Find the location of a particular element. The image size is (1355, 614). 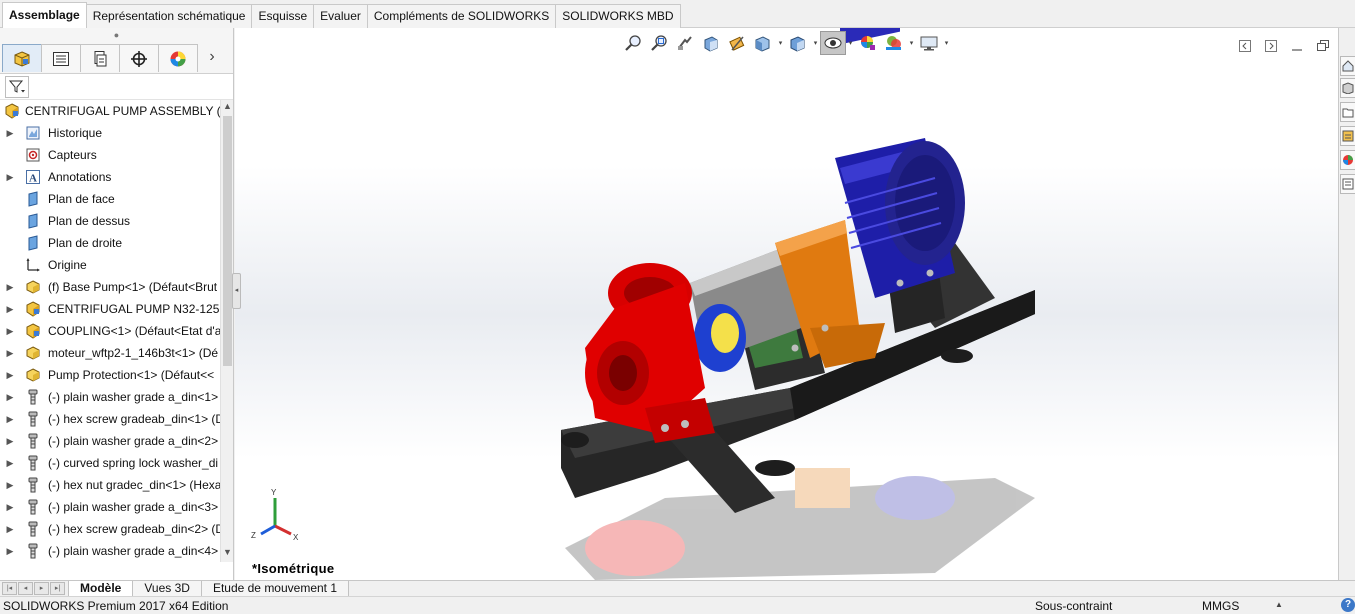

tree-root-assembly: CENTRIFUGAL PUMP ASSEMBLY (Dé is located at coordinates (110, 111).